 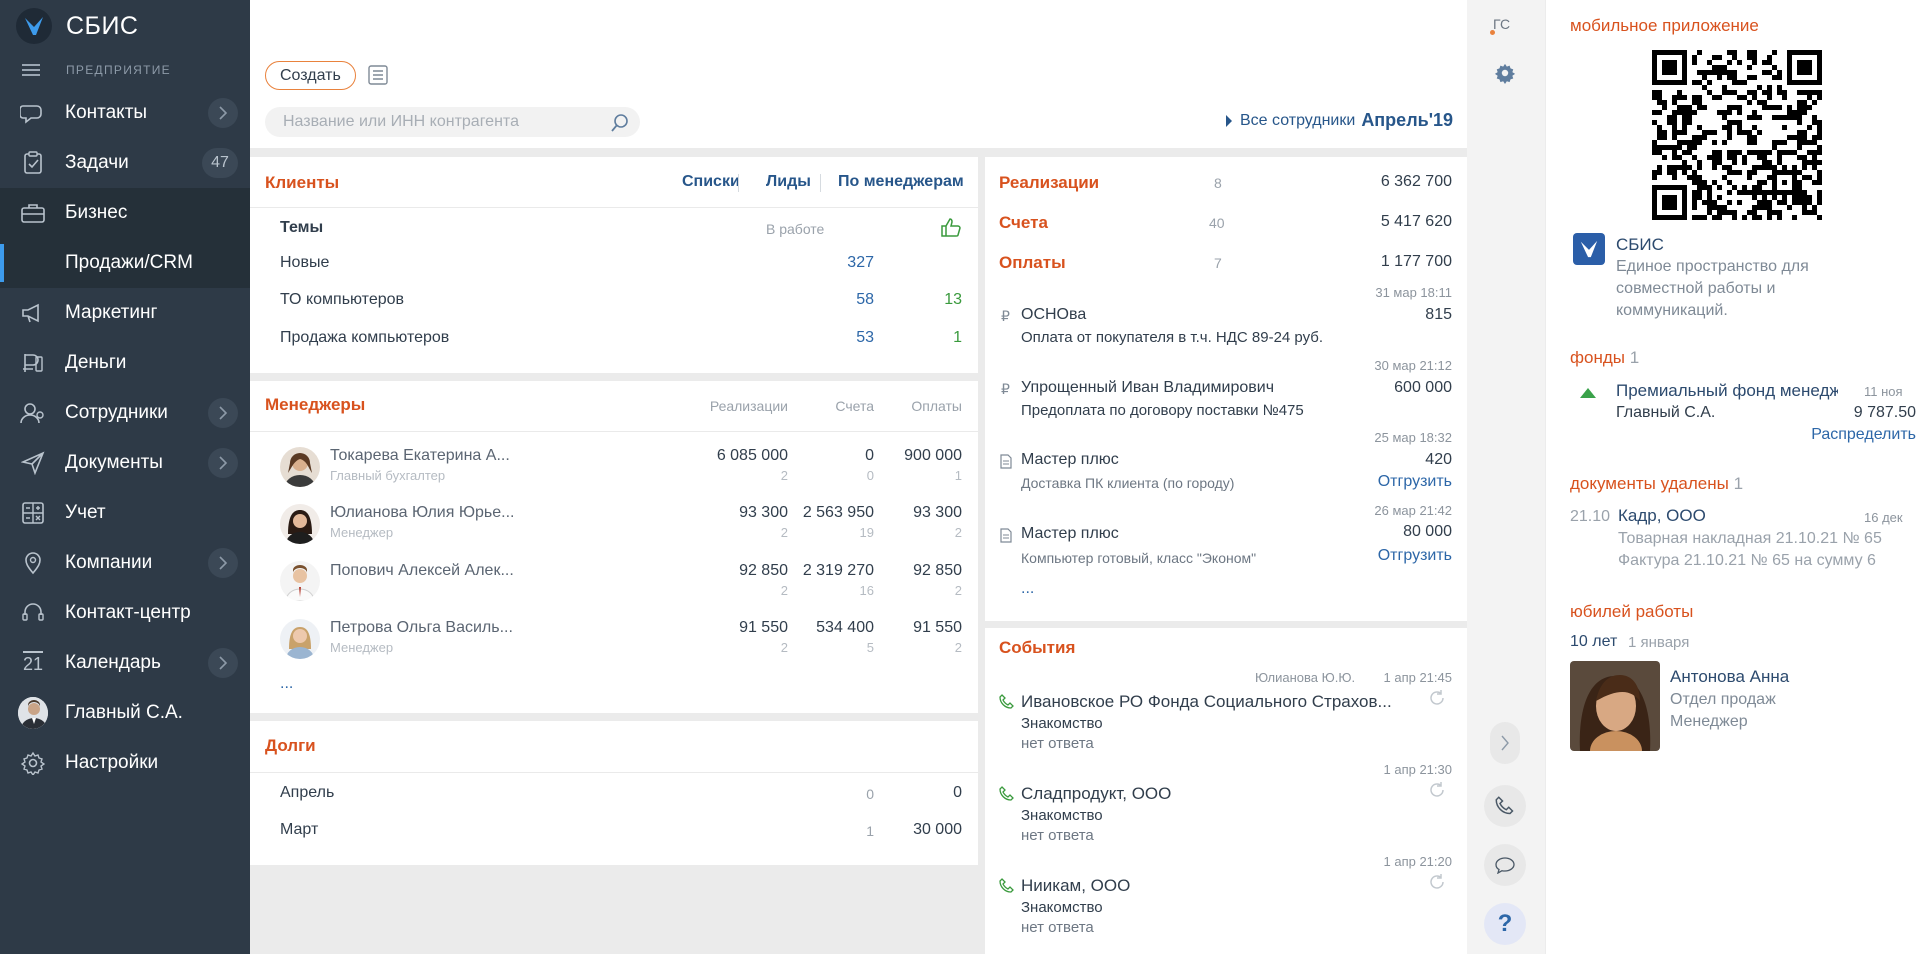 I want to click on sales-row-amount: 6 362 700, so click(x=1368, y=182).